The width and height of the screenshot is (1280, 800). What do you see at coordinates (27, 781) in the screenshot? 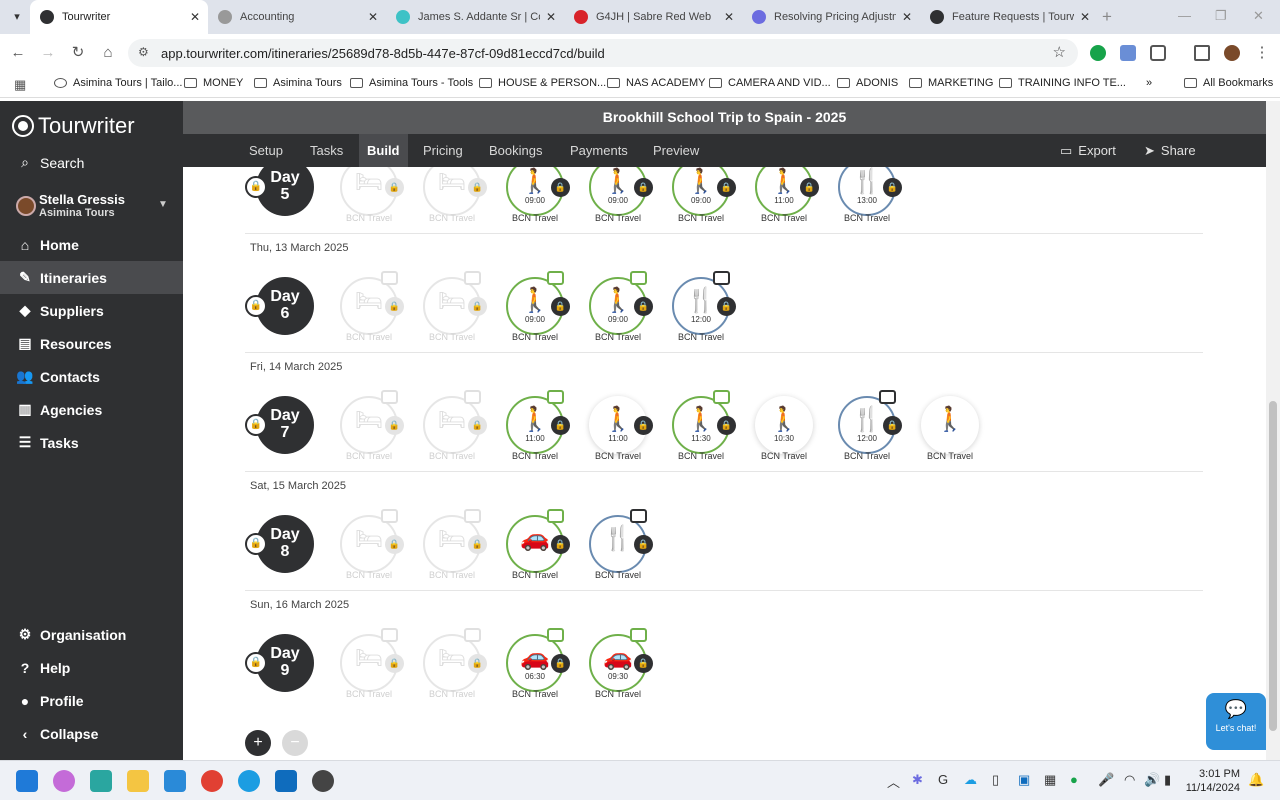
I see `windows-start-icon` at bounding box center [27, 781].